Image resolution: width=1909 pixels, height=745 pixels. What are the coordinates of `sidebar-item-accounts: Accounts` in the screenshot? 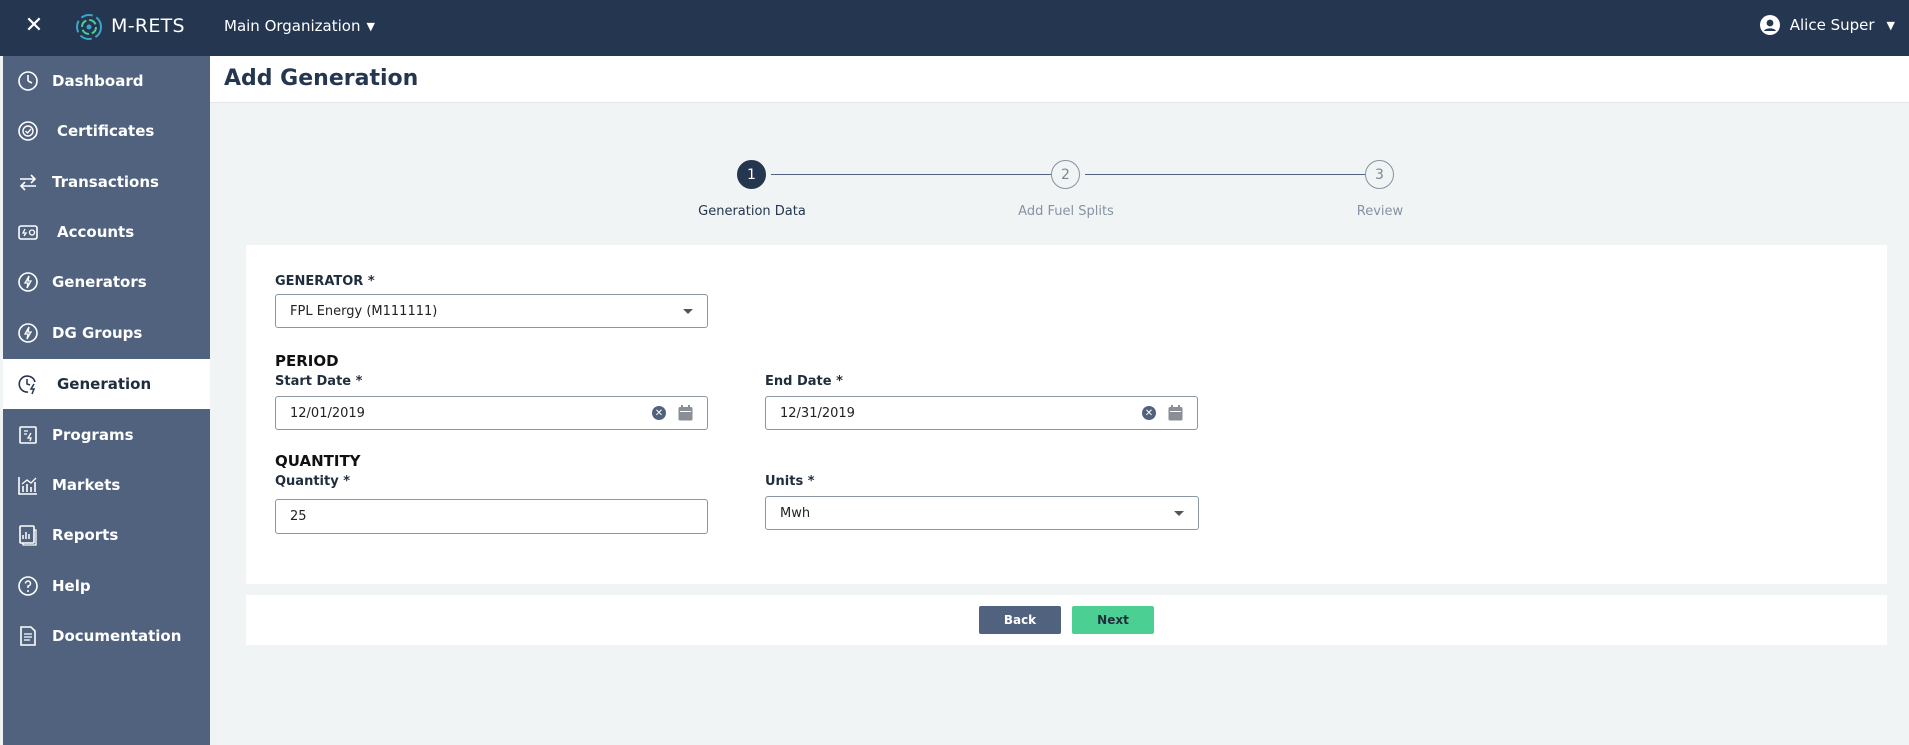 It's located at (106, 232).